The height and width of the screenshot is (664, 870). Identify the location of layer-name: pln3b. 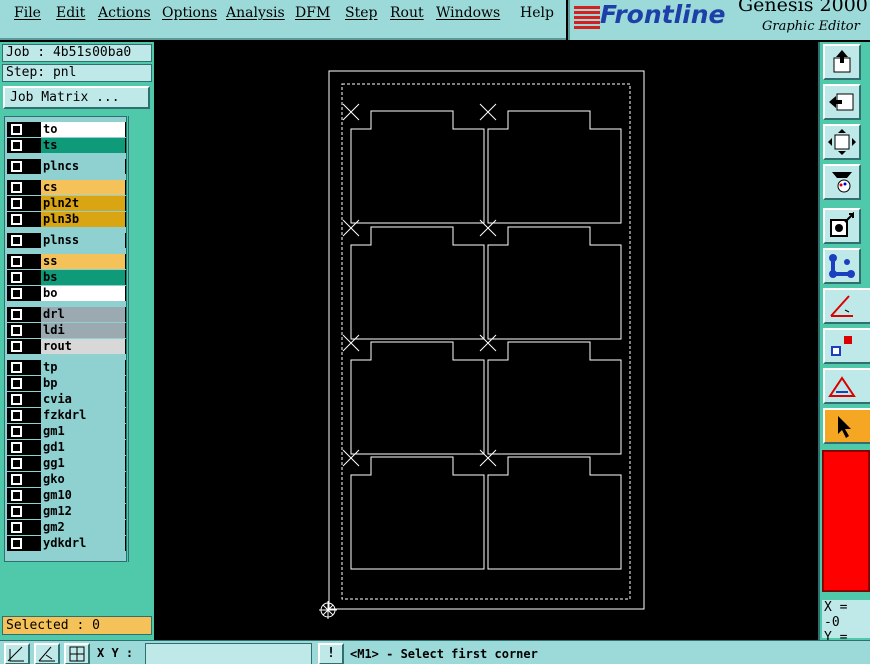
(83, 219).